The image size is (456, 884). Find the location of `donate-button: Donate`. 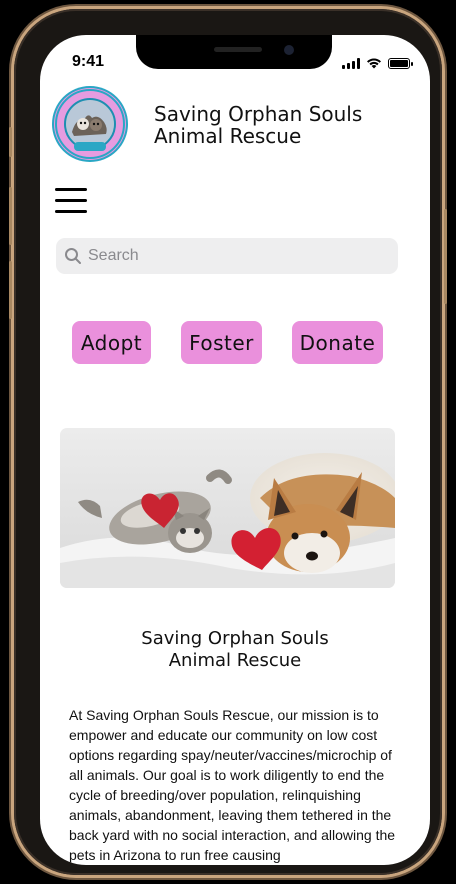

donate-button: Donate is located at coordinates (337, 342).